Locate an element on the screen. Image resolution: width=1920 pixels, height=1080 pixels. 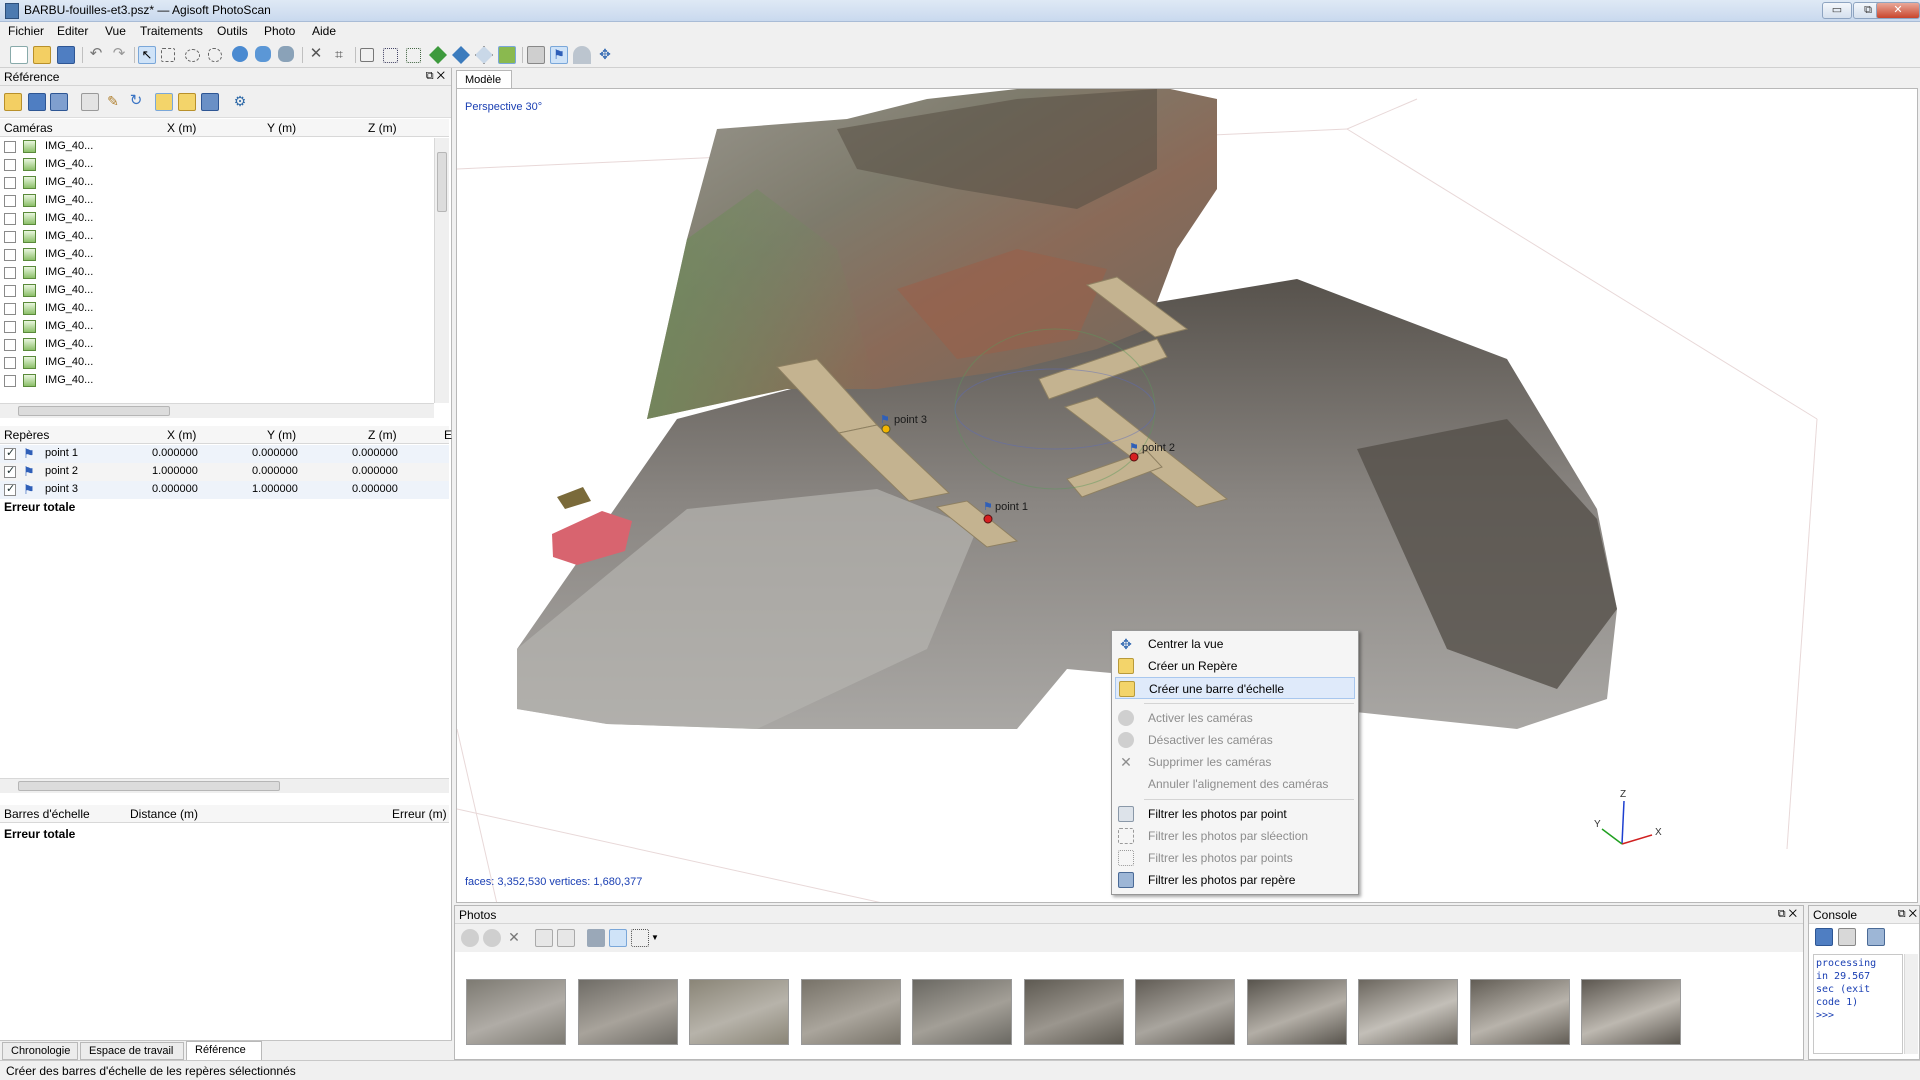
menu-item-delete-cameras: ✕ Supprimer les caméras is located at coordinates (1235, 762).